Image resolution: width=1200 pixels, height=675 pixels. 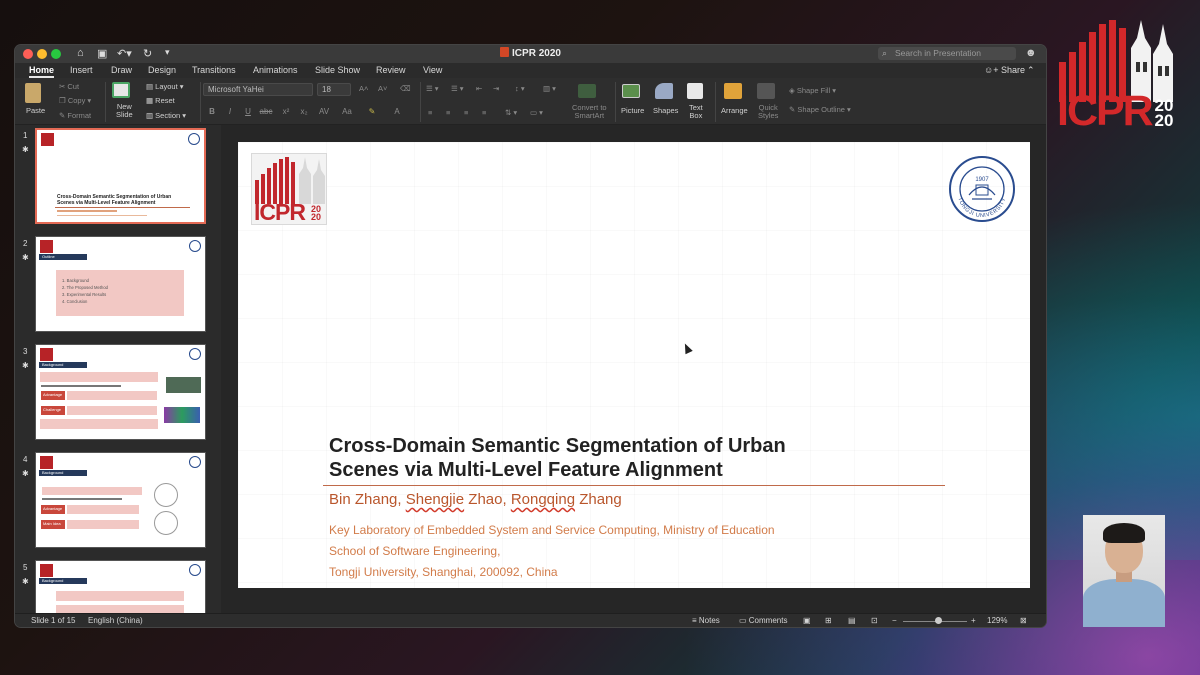 I want to click on align-text-icon: ▭ ▾, so click(x=536, y=112).